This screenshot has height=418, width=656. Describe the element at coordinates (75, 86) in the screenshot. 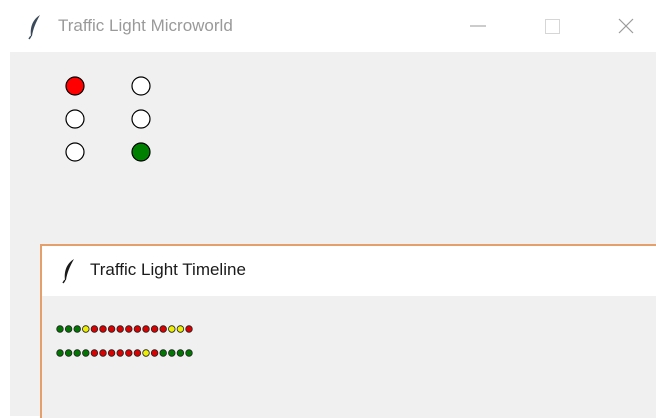

I see `light-left-1-red` at that location.